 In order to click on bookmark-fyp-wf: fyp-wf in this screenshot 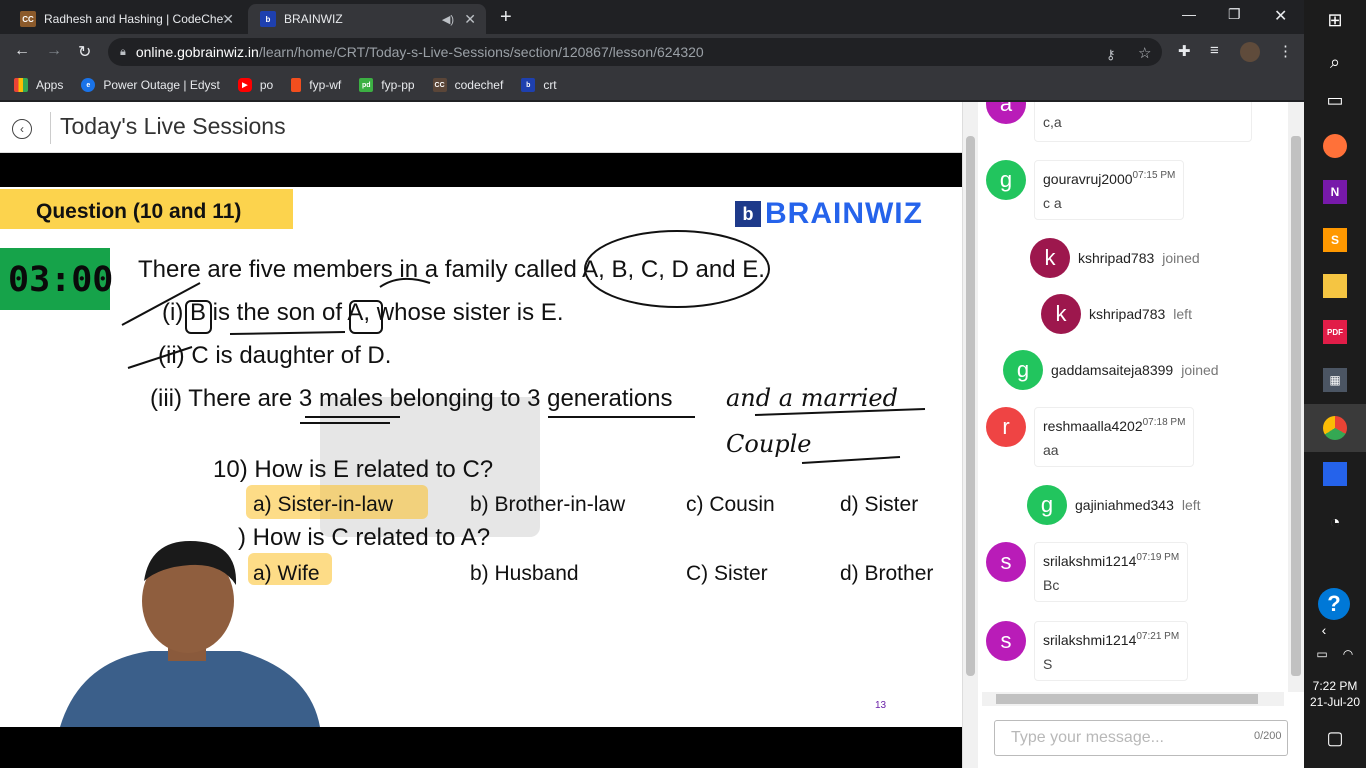, I will do `click(316, 85)`.